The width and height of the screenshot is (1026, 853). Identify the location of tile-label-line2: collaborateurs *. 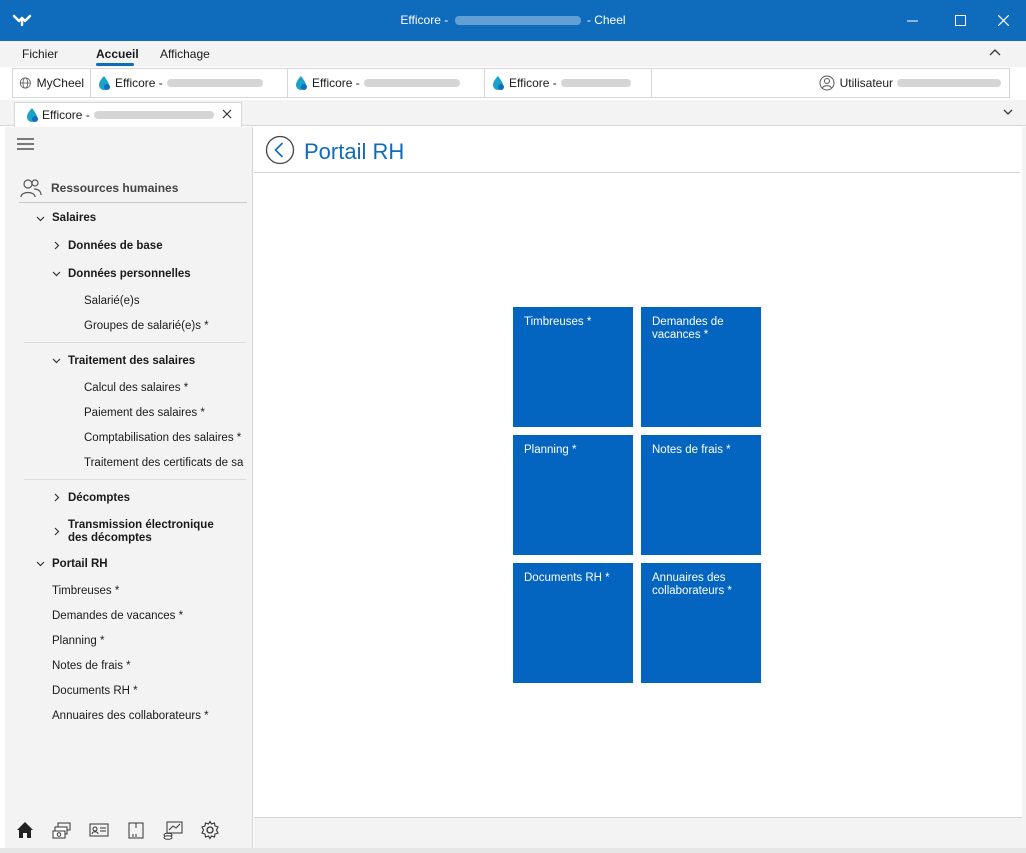
(692, 591).